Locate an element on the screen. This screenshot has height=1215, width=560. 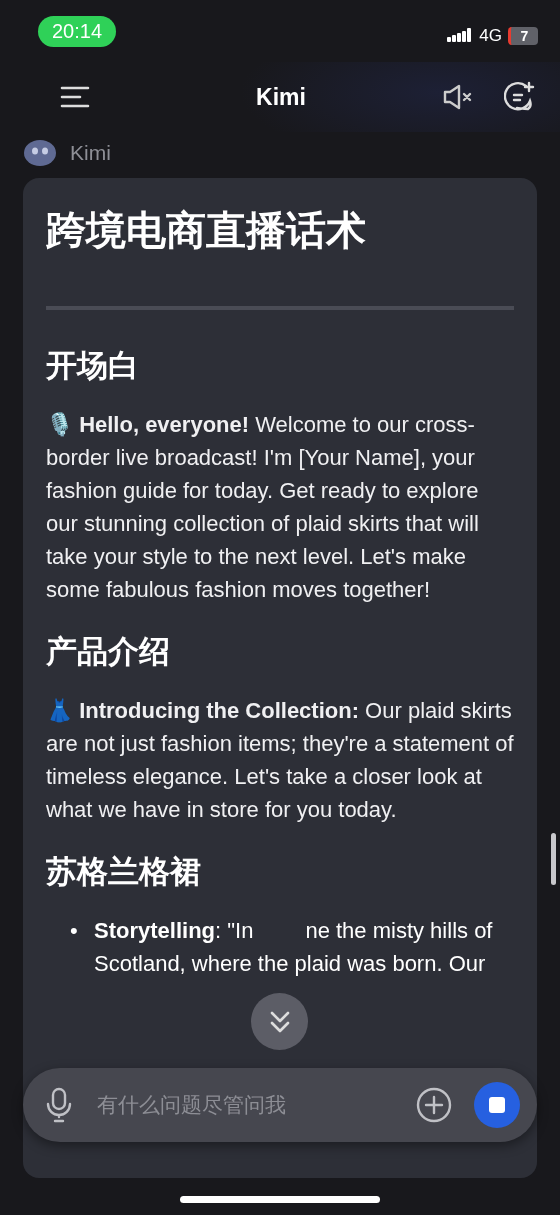
app-title: Kimi is located at coordinates (281, 97).